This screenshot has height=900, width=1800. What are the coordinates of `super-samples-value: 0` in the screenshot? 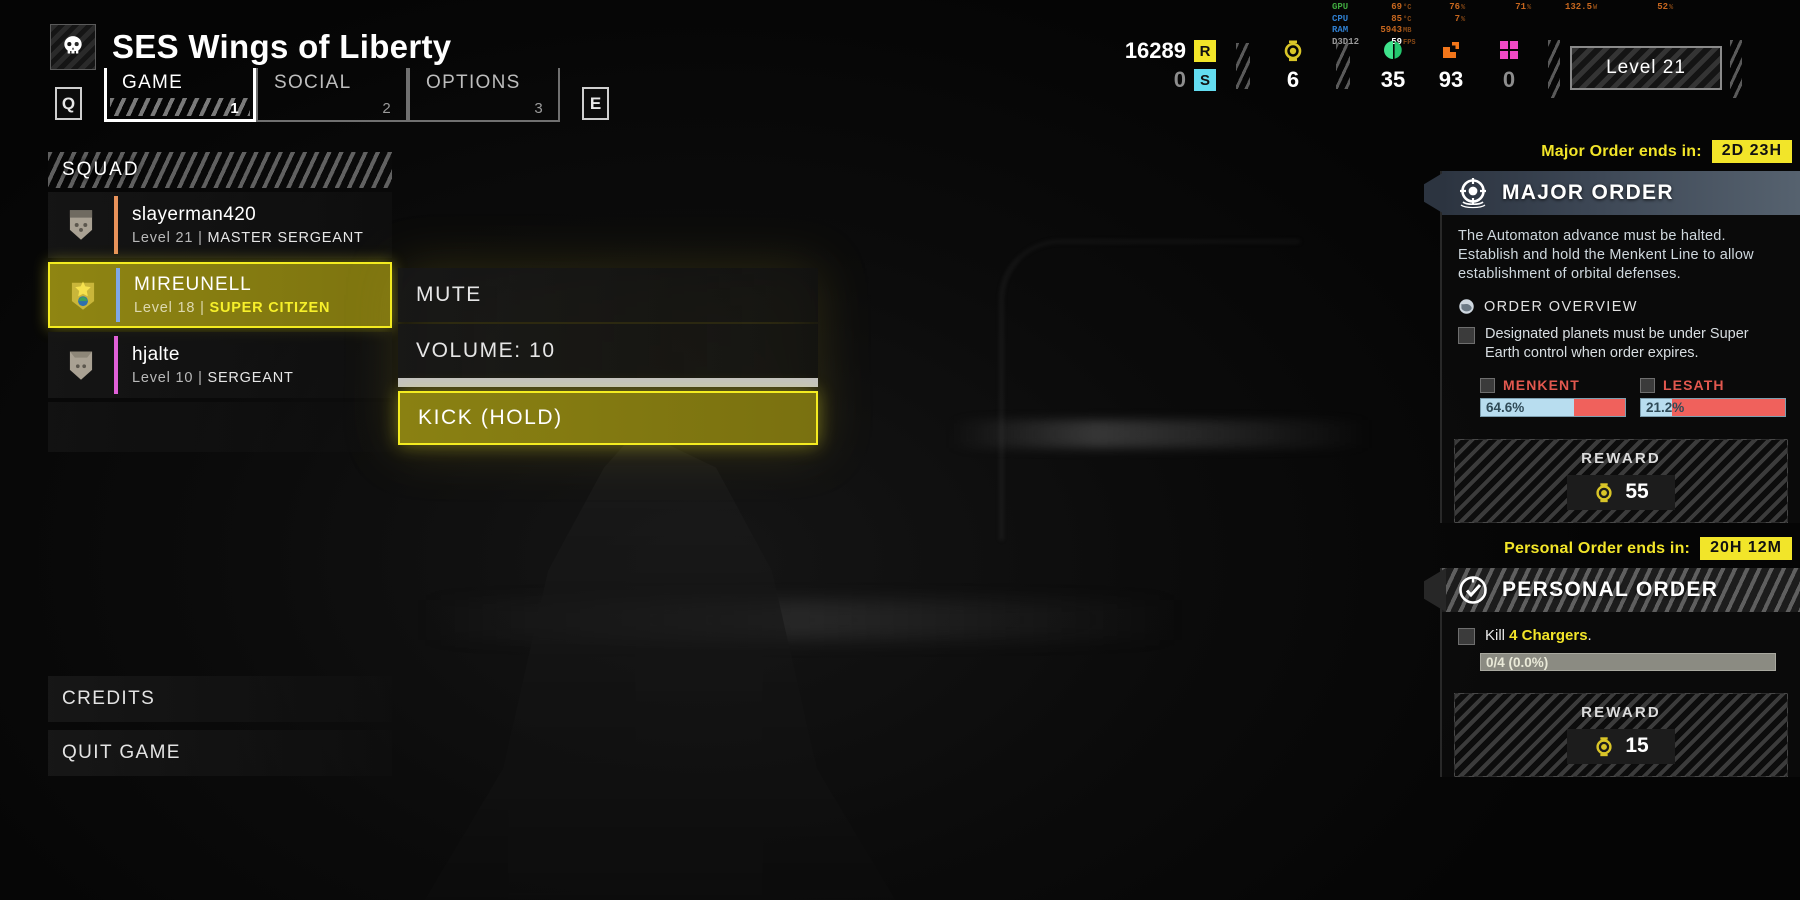 It's located at (1509, 79).